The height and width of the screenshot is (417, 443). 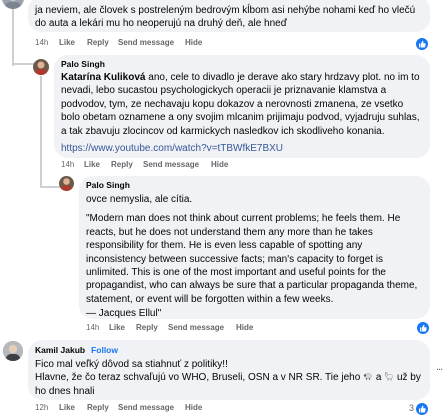 What do you see at coordinates (41, 408) in the screenshot?
I see `timestamp: 12h` at bounding box center [41, 408].